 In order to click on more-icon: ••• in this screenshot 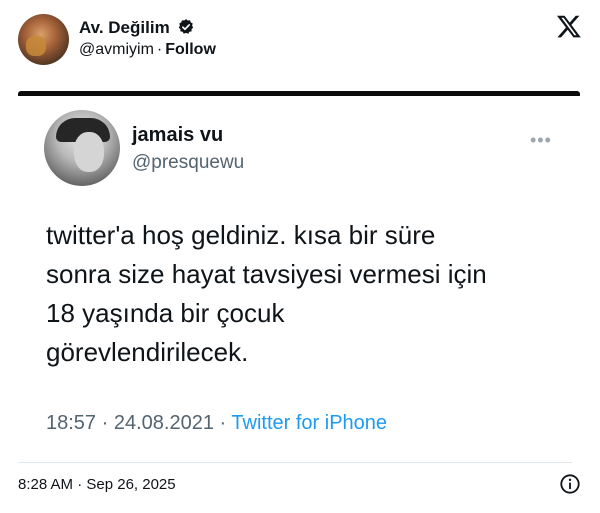, I will do `click(541, 140)`.